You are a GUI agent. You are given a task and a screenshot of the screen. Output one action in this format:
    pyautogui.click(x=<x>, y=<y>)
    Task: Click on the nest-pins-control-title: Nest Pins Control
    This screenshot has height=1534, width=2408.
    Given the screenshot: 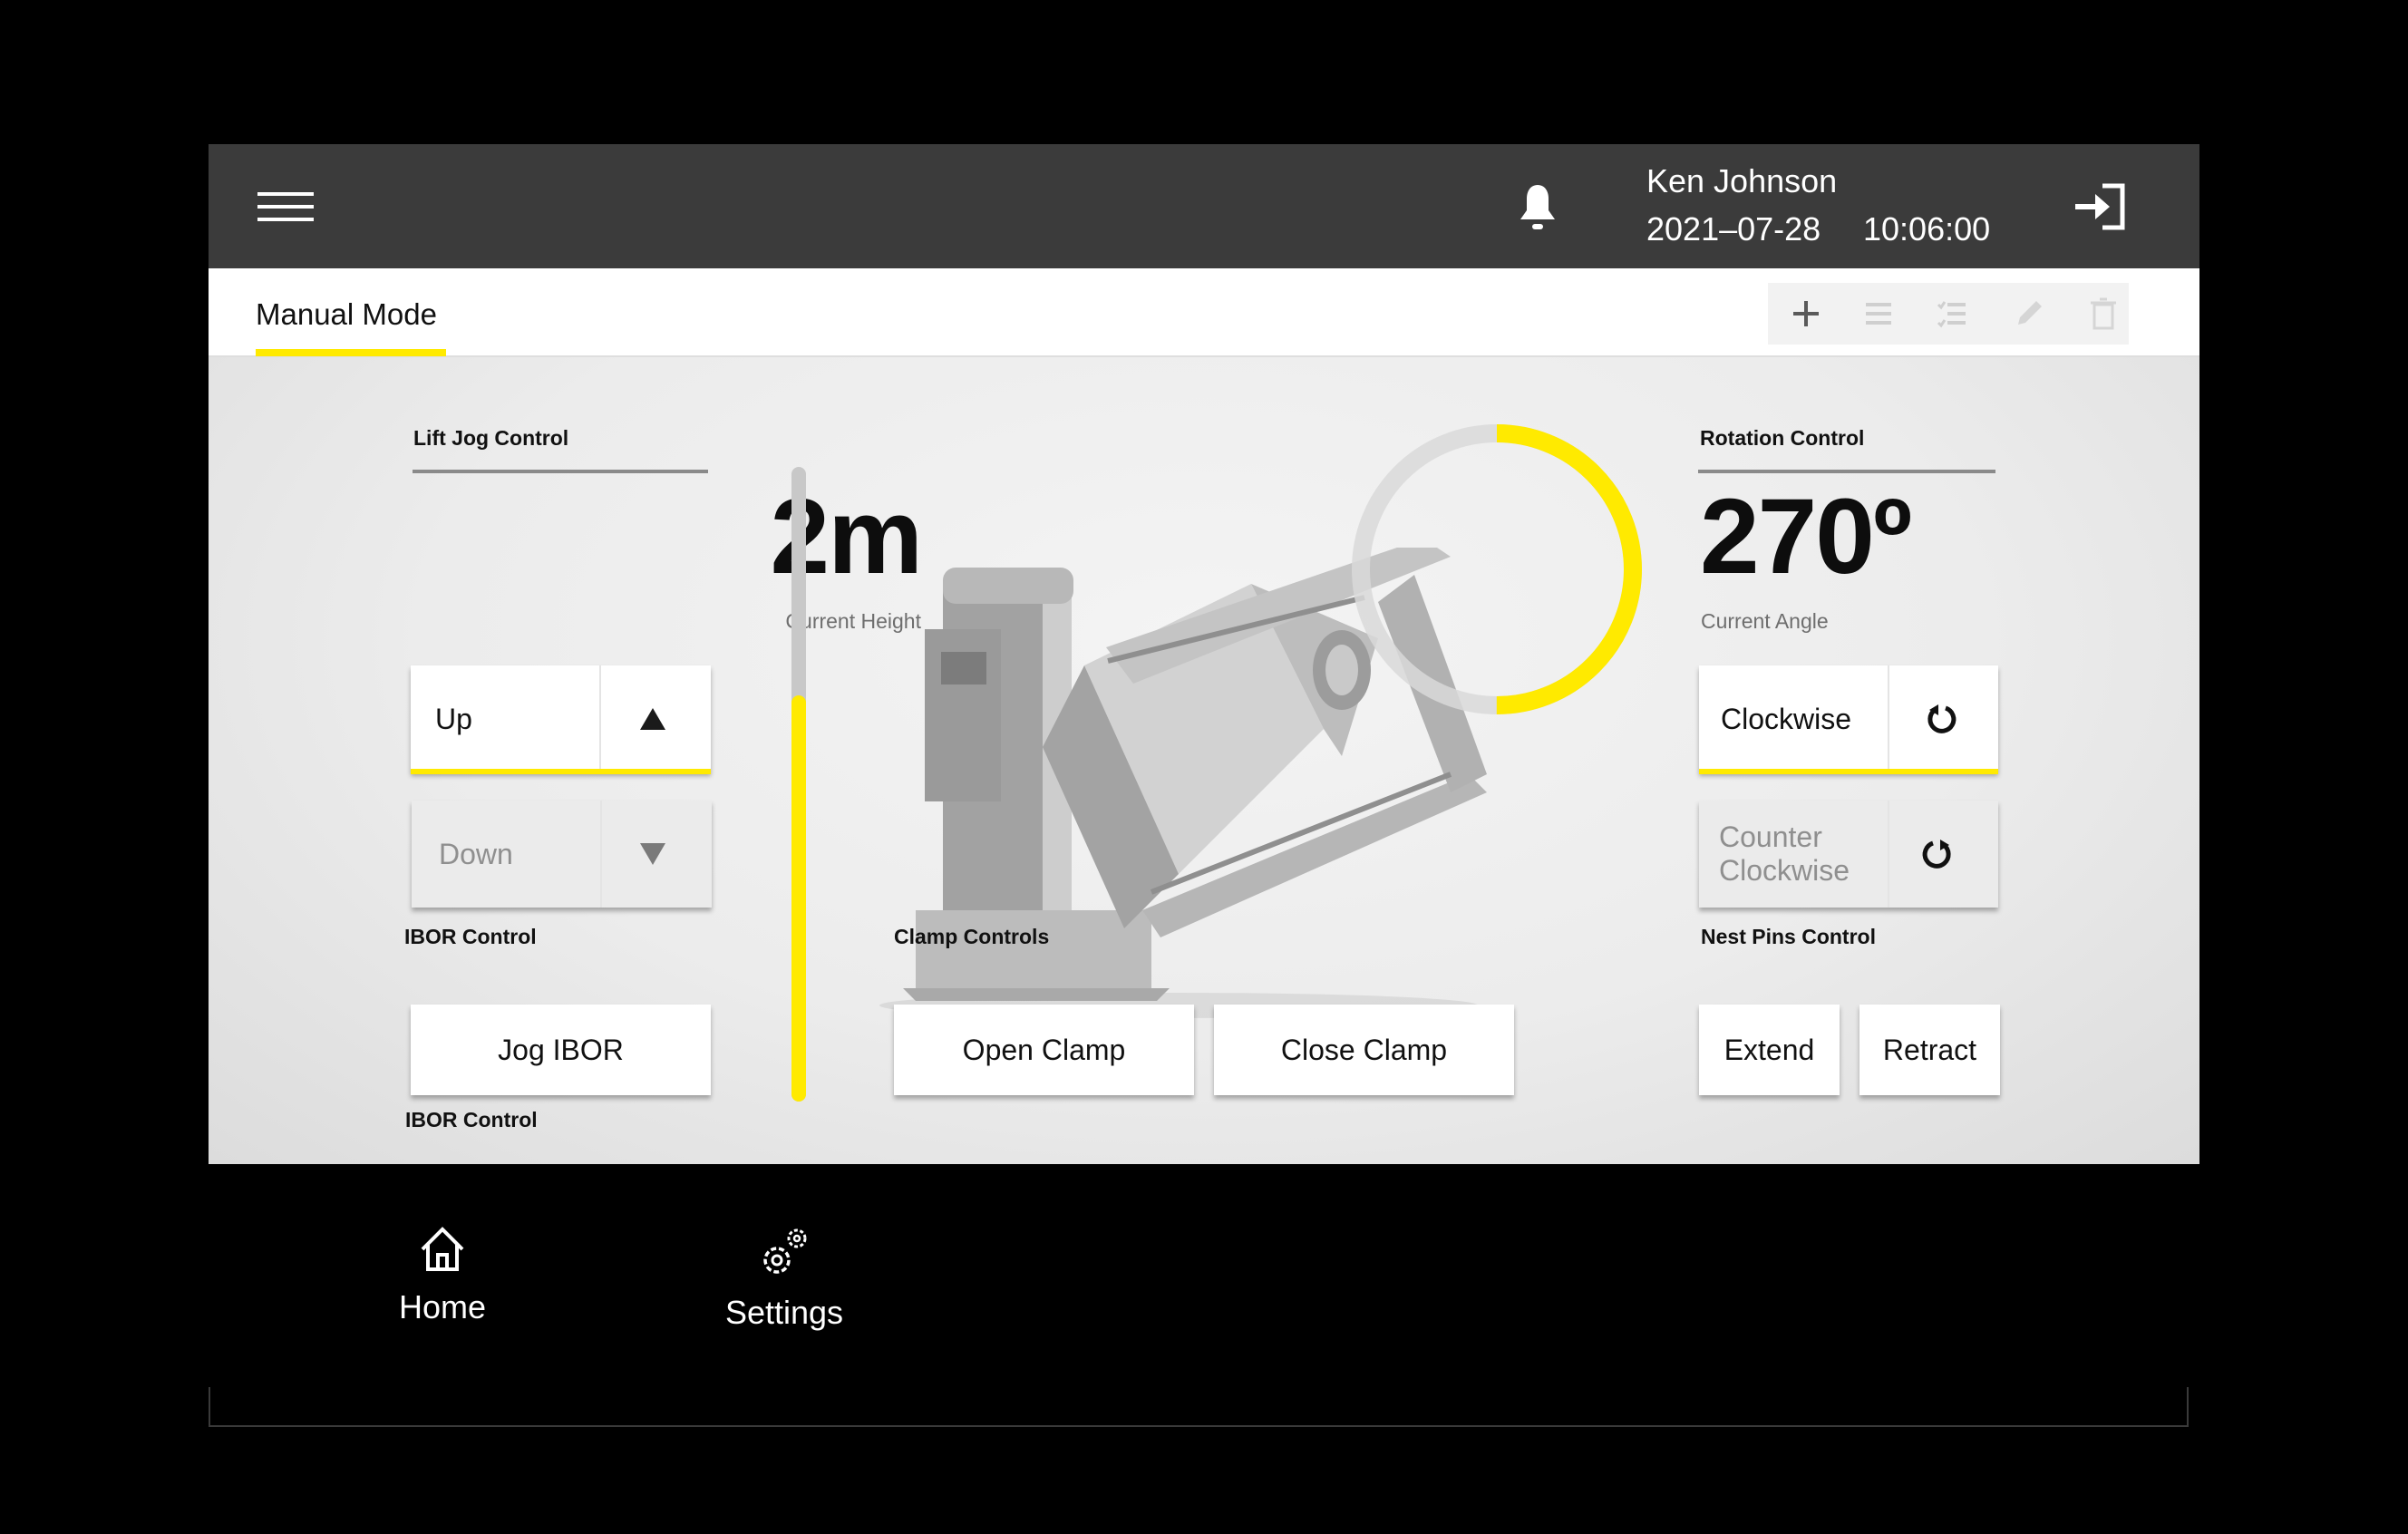 What is the action you would take?
    pyautogui.click(x=1788, y=937)
    